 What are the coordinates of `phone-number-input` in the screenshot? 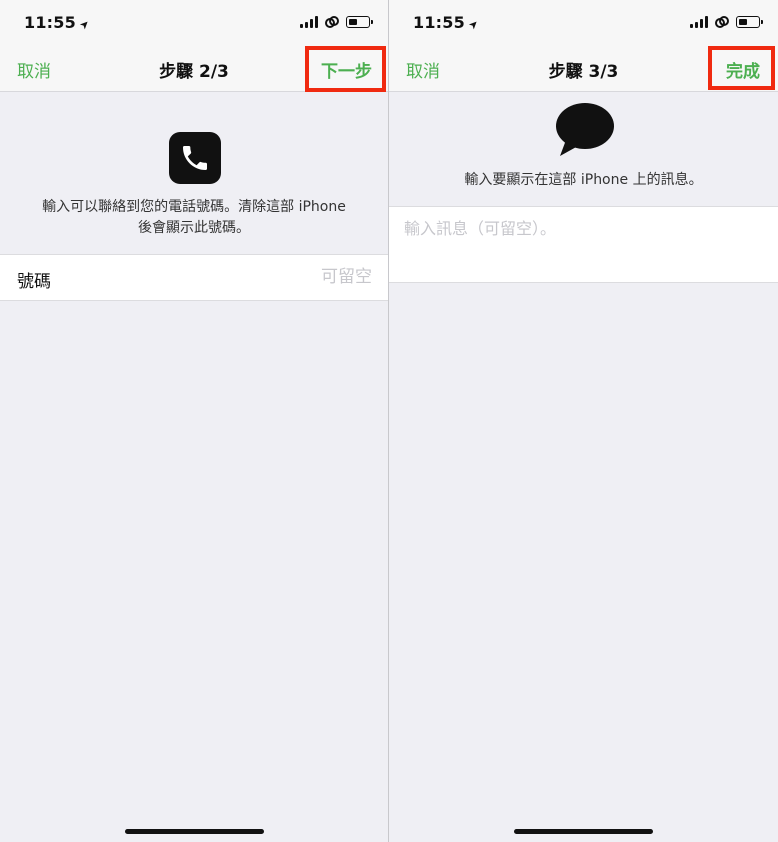 It's located at (272, 277).